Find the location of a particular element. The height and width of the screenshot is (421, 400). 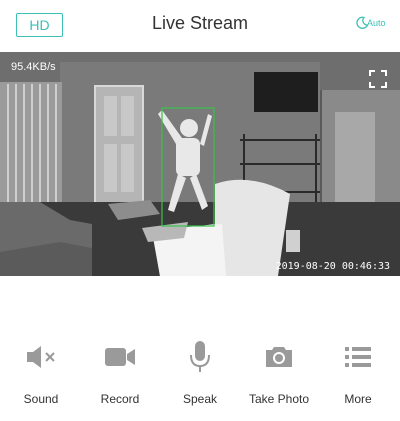

sound-label: Sound is located at coordinates (41, 399).